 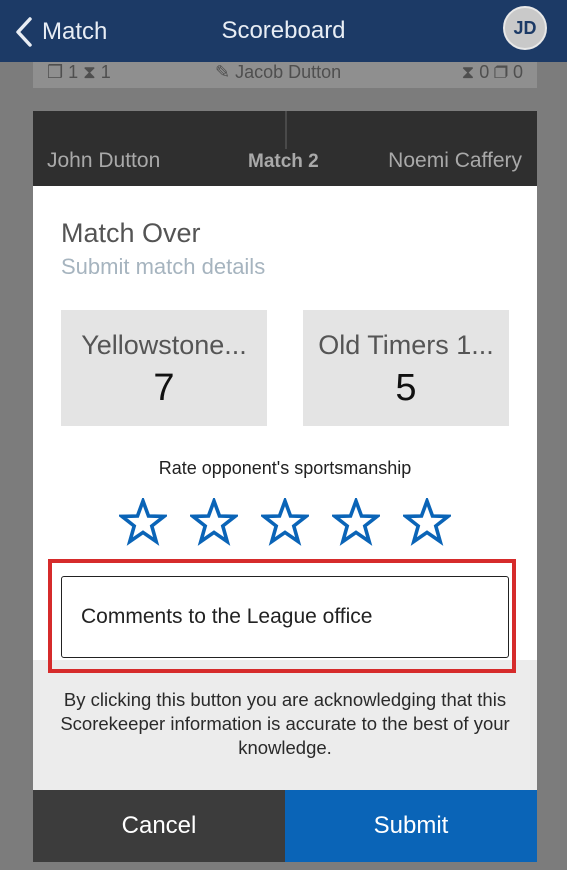 What do you see at coordinates (286, 130) in the screenshot?
I see `background-divider` at bounding box center [286, 130].